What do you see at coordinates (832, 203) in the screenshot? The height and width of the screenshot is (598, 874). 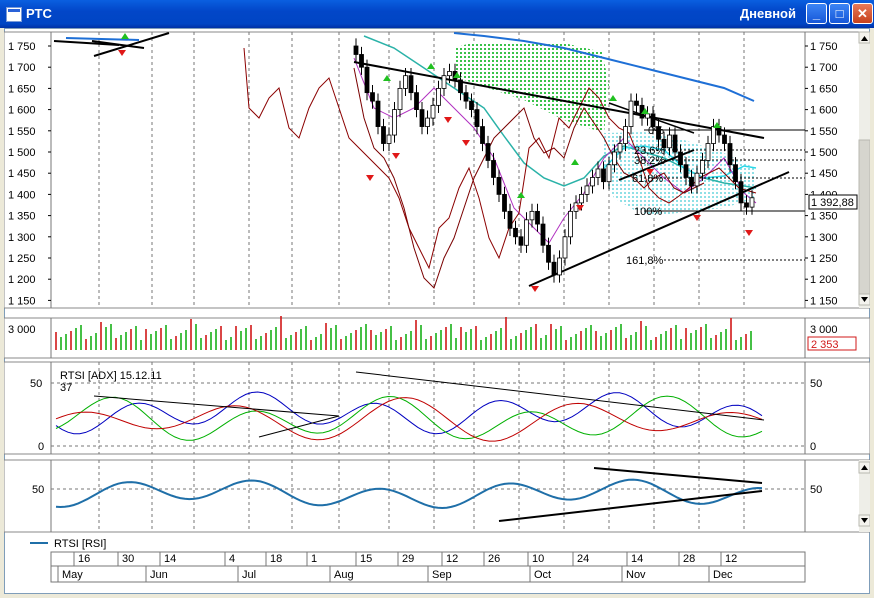 I see `last-price-value: 1 392,88` at bounding box center [832, 203].